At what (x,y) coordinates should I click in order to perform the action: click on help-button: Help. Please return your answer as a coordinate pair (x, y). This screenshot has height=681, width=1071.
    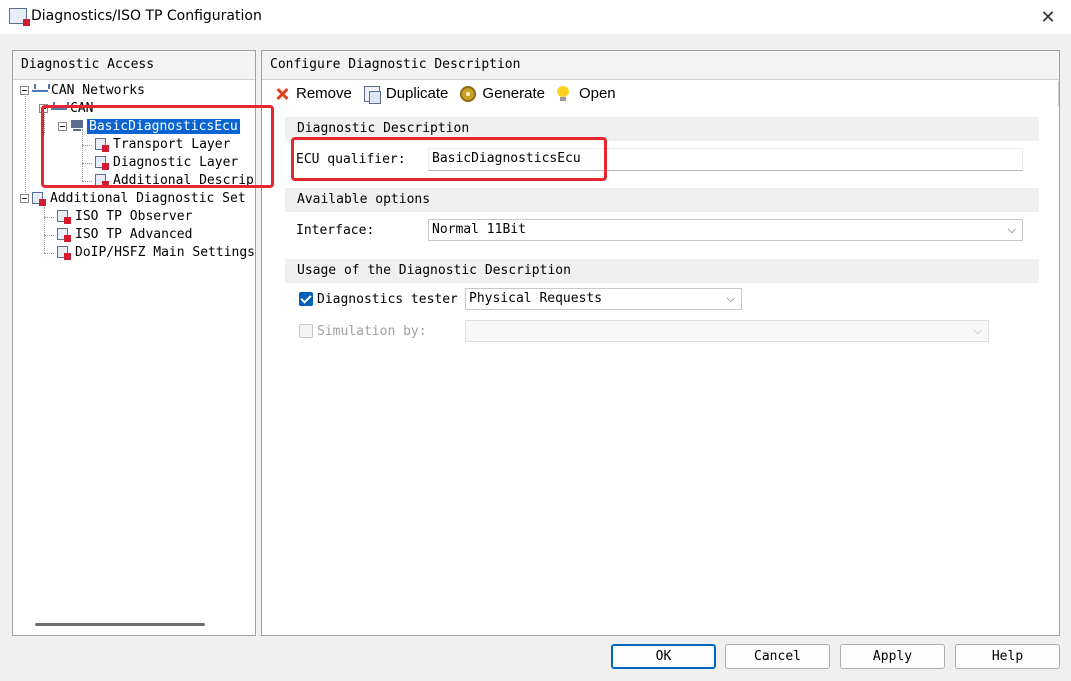
    Looking at the image, I should click on (1007, 656).